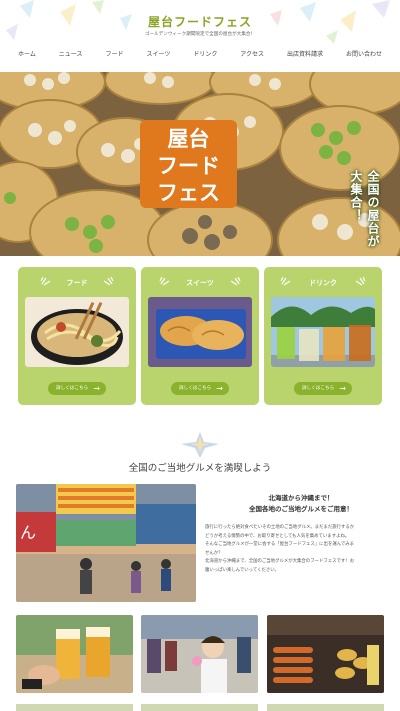 This screenshot has height=711, width=400. What do you see at coordinates (301, 509) in the screenshot?
I see `intro-heading-line2: 全国各地のご当地グルメをご用意！` at bounding box center [301, 509].